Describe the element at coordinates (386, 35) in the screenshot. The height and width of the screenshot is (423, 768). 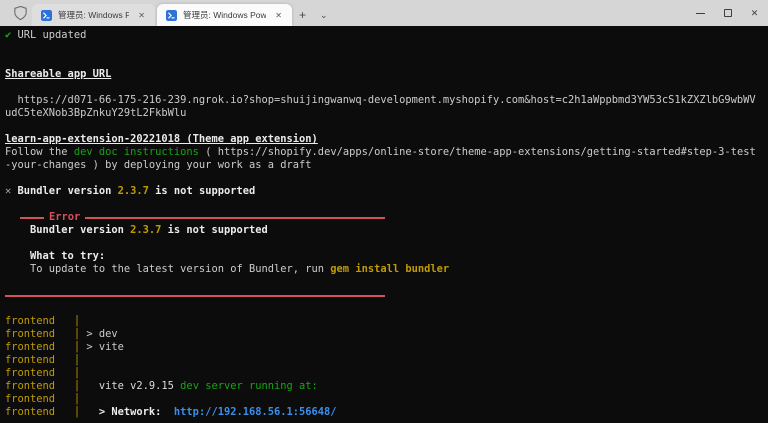
I see `terminal-line: ✔ URL updated` at that location.